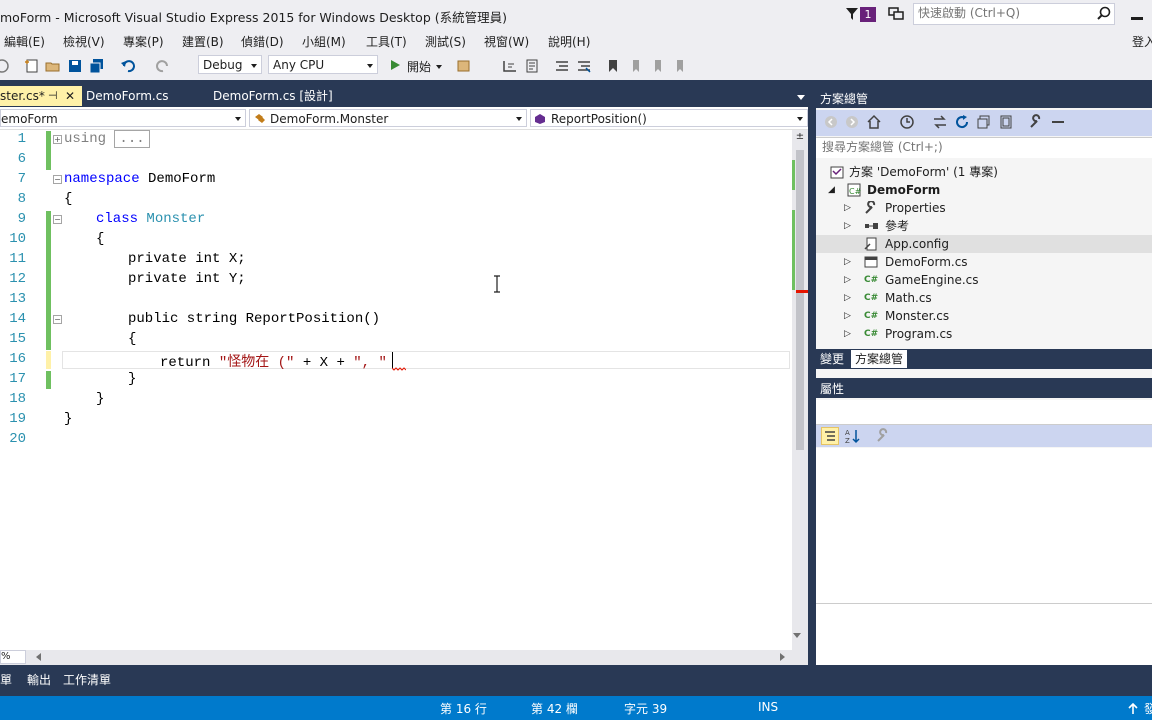 Image resolution: width=1152 pixels, height=720 pixels. What do you see at coordinates (323, 64) in the screenshot?
I see `platform-dropdown: Any CPU` at bounding box center [323, 64].